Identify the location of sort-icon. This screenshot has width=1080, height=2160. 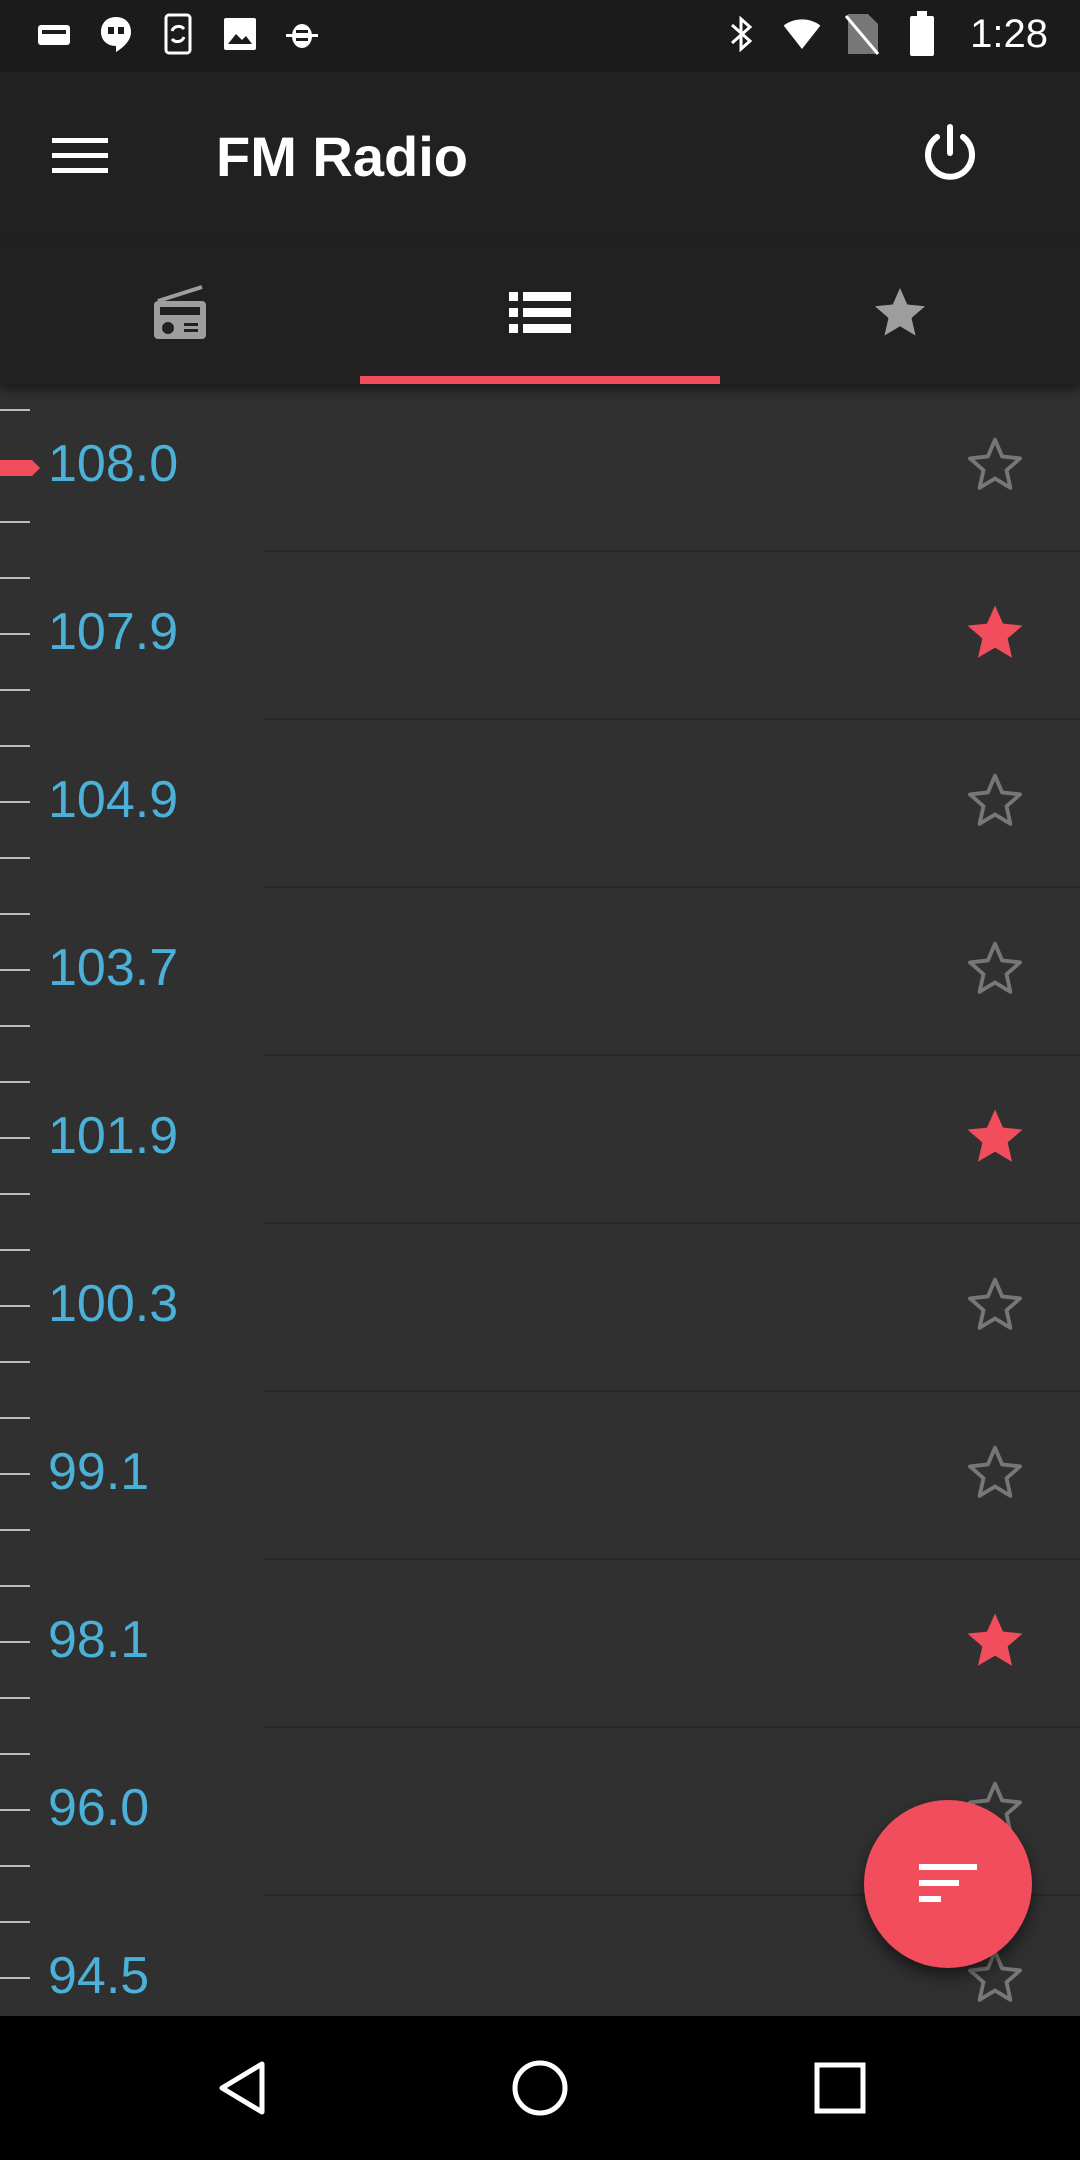
(948, 1883).